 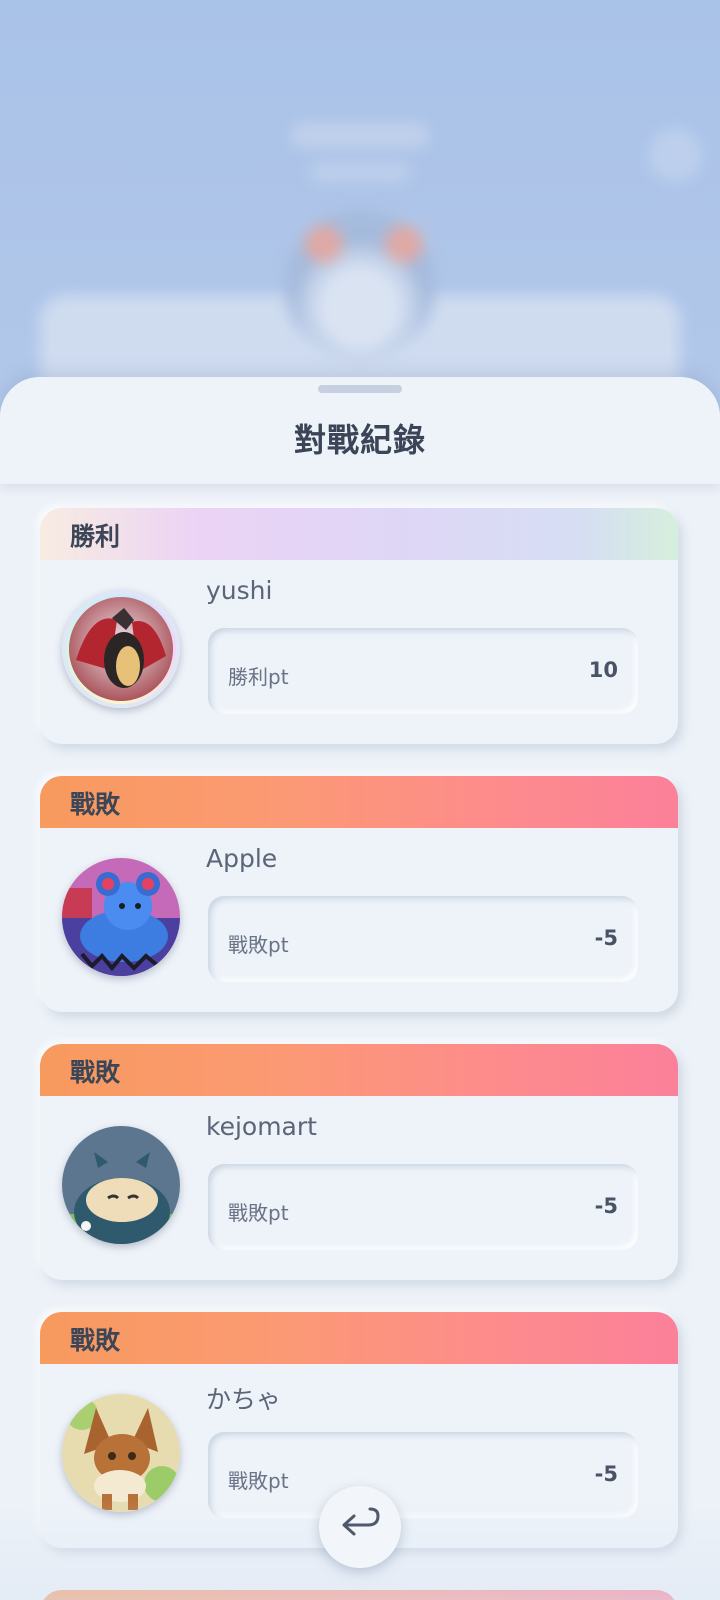 What do you see at coordinates (359, 440) in the screenshot?
I see `sheet-title: 對戰紀錄` at bounding box center [359, 440].